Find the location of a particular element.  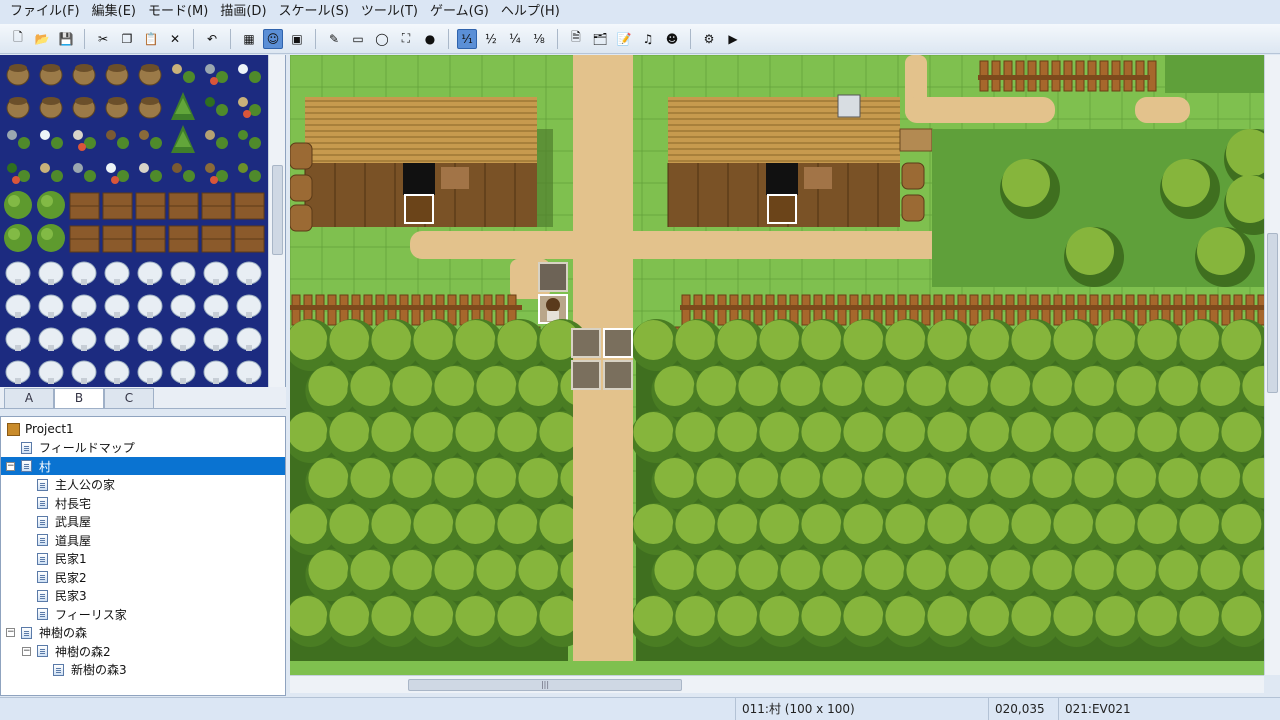

sound-test-icon: ♫ is located at coordinates (648, 39).